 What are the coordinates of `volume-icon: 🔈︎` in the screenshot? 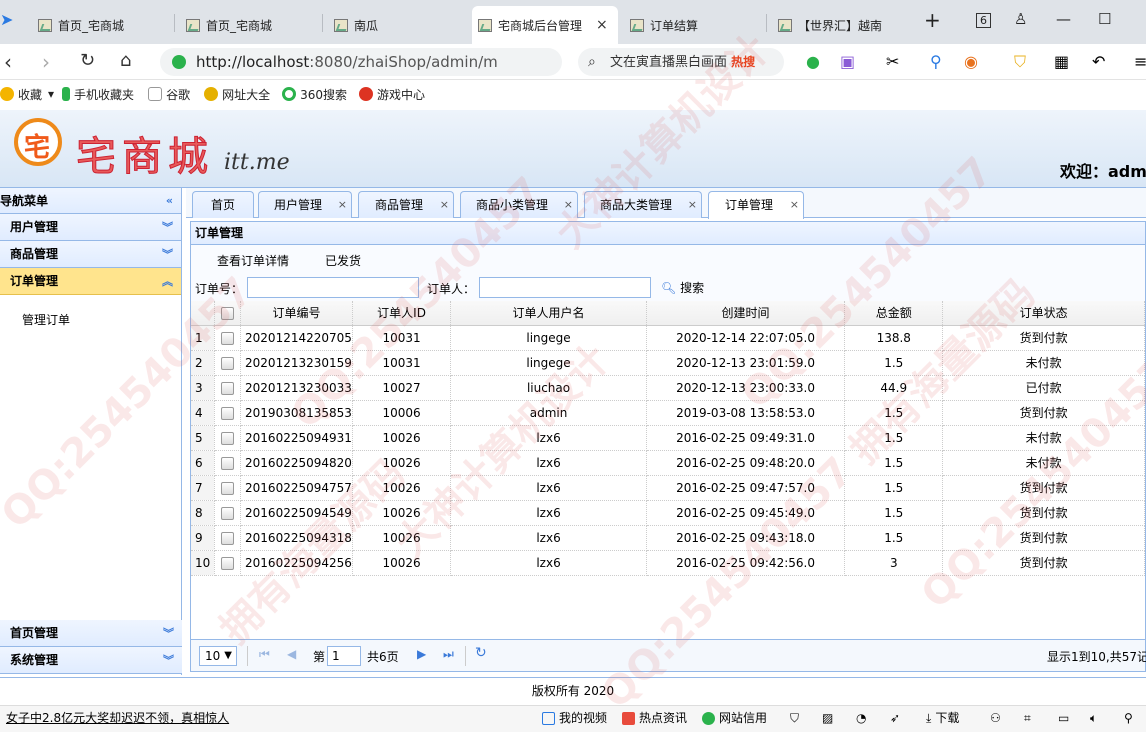 It's located at (1093, 718).